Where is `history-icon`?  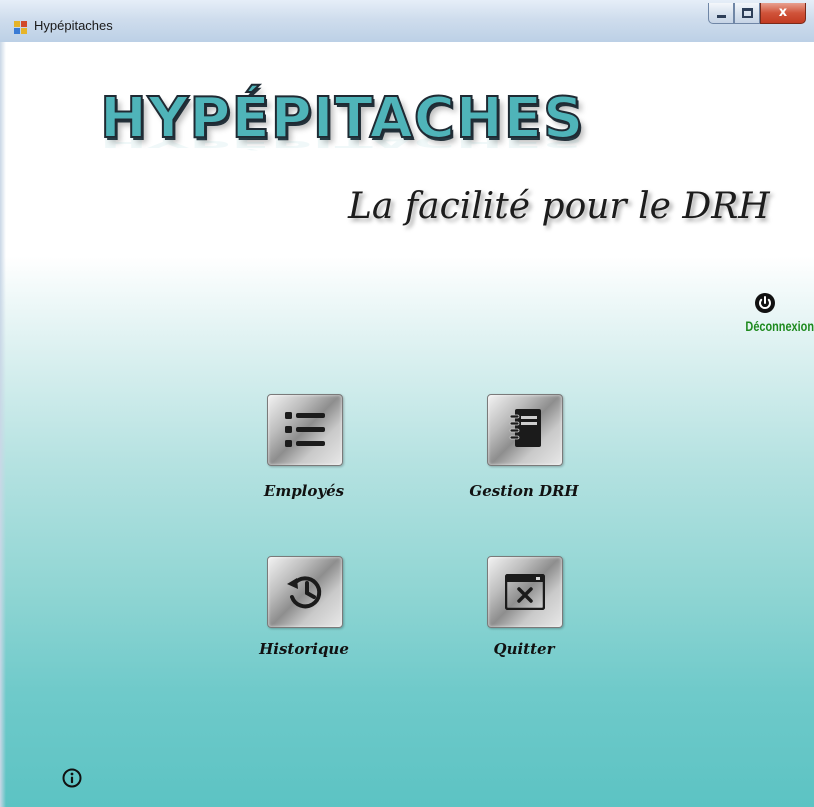
history-icon is located at coordinates (304, 592).